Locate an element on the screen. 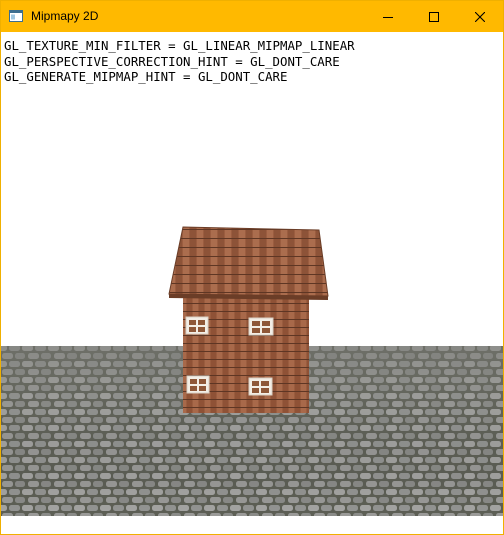 The width and height of the screenshot is (504, 535). window-lower-left is located at coordinates (198, 384).